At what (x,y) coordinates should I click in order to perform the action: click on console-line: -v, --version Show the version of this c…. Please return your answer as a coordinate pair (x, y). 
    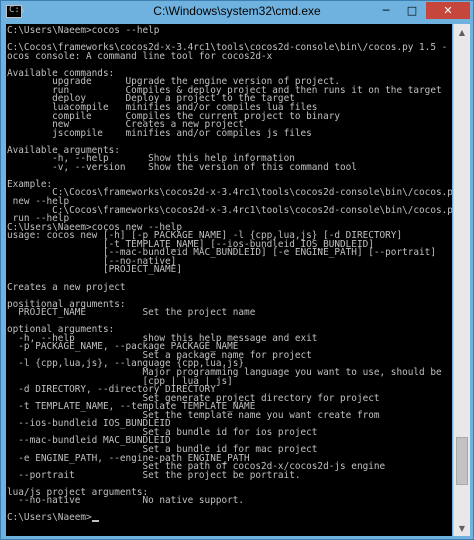
    Looking at the image, I should click on (182, 167).